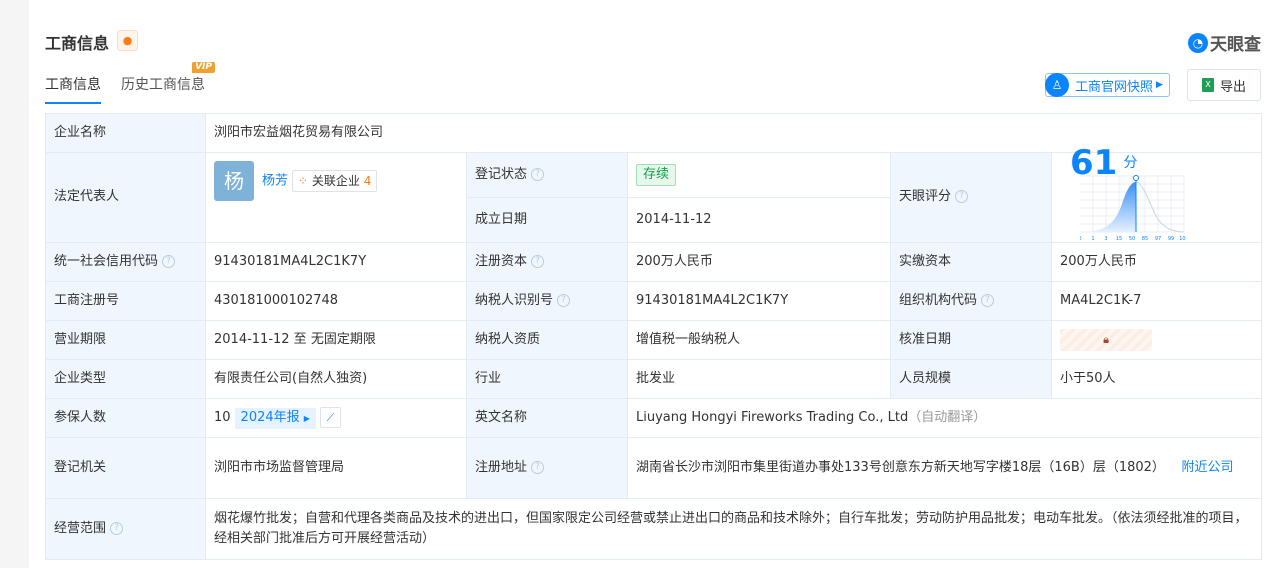  I want to click on bell-icon: ●, so click(127, 40).